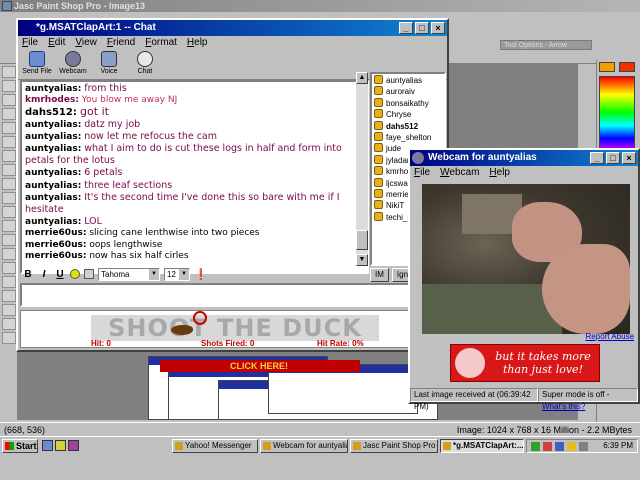 This screenshot has width=640, height=480. Describe the element at coordinates (9, 324) in the screenshot. I see `draw-tool-icon` at that location.